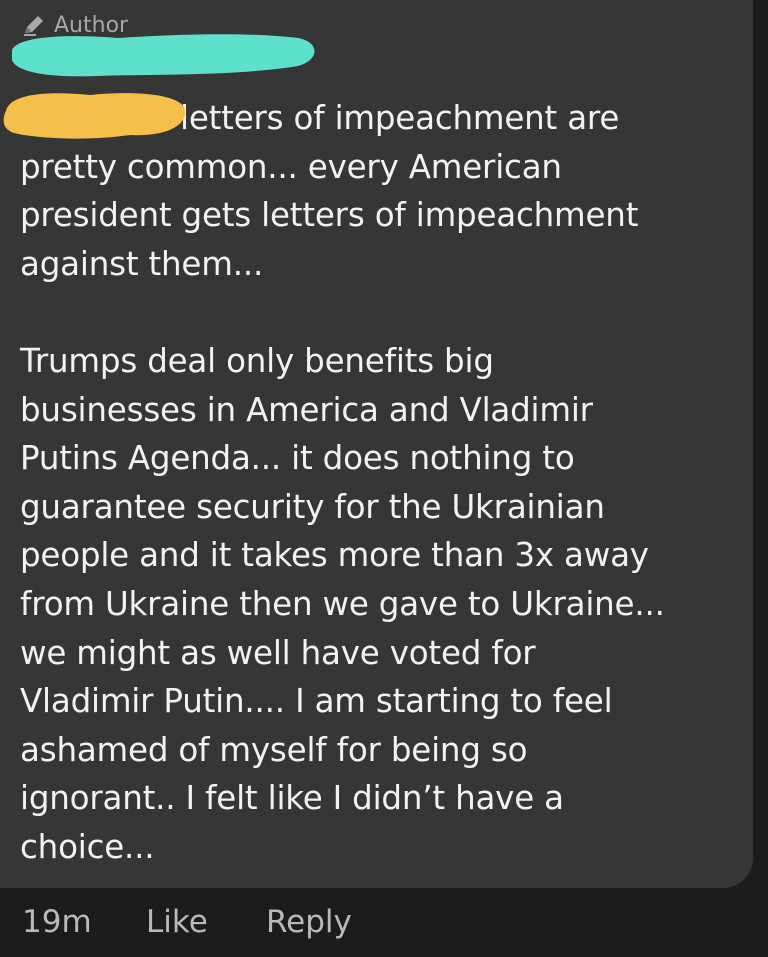 The image size is (768, 957). What do you see at coordinates (316, 701) in the screenshot?
I see `comment-line: Vladimir Putin.... I am starting to feel` at bounding box center [316, 701].